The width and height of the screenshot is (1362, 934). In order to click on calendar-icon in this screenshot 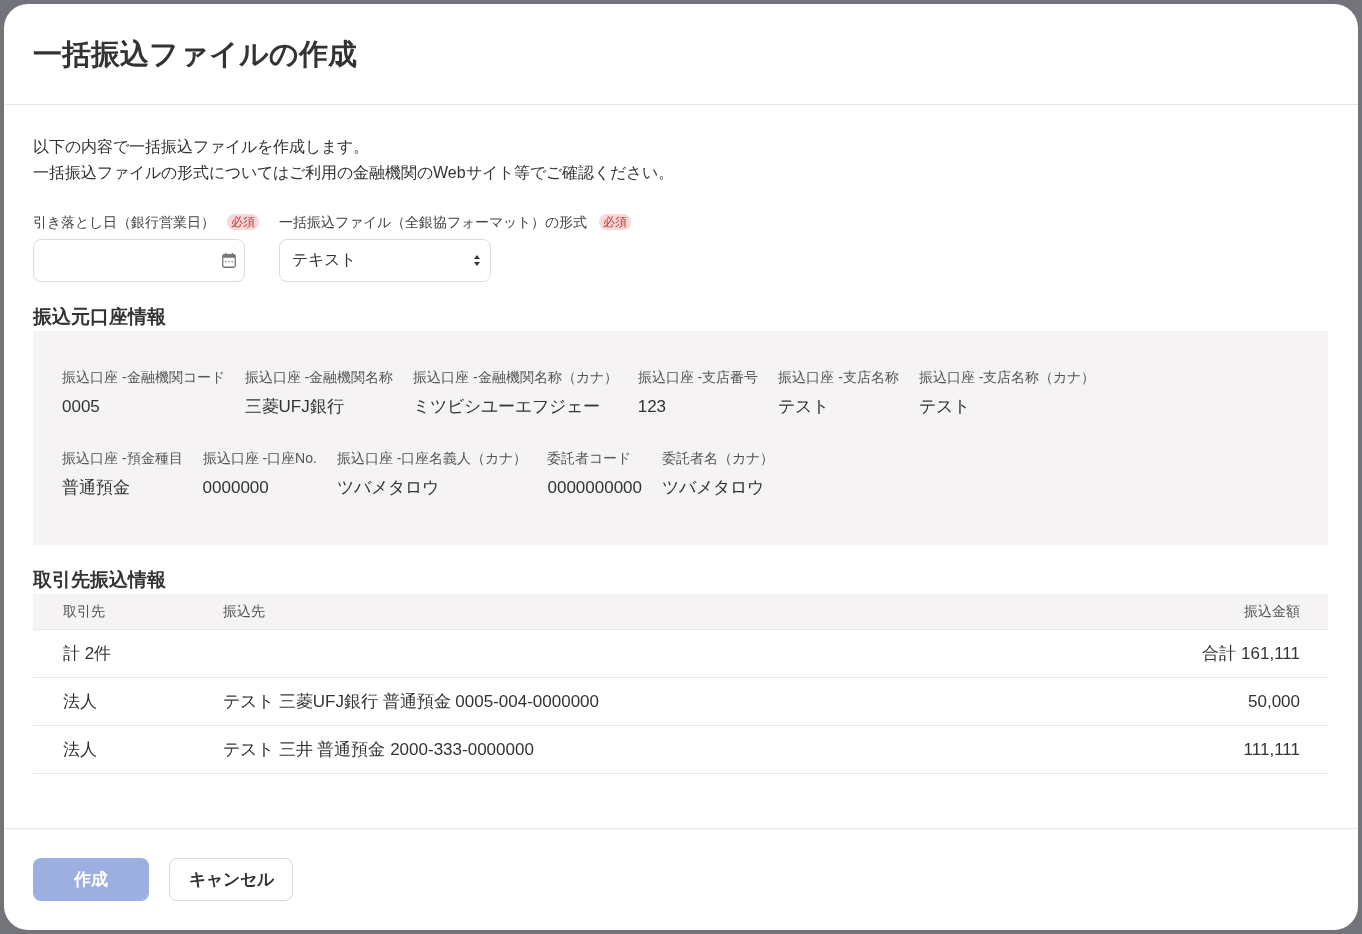, I will do `click(229, 260)`.